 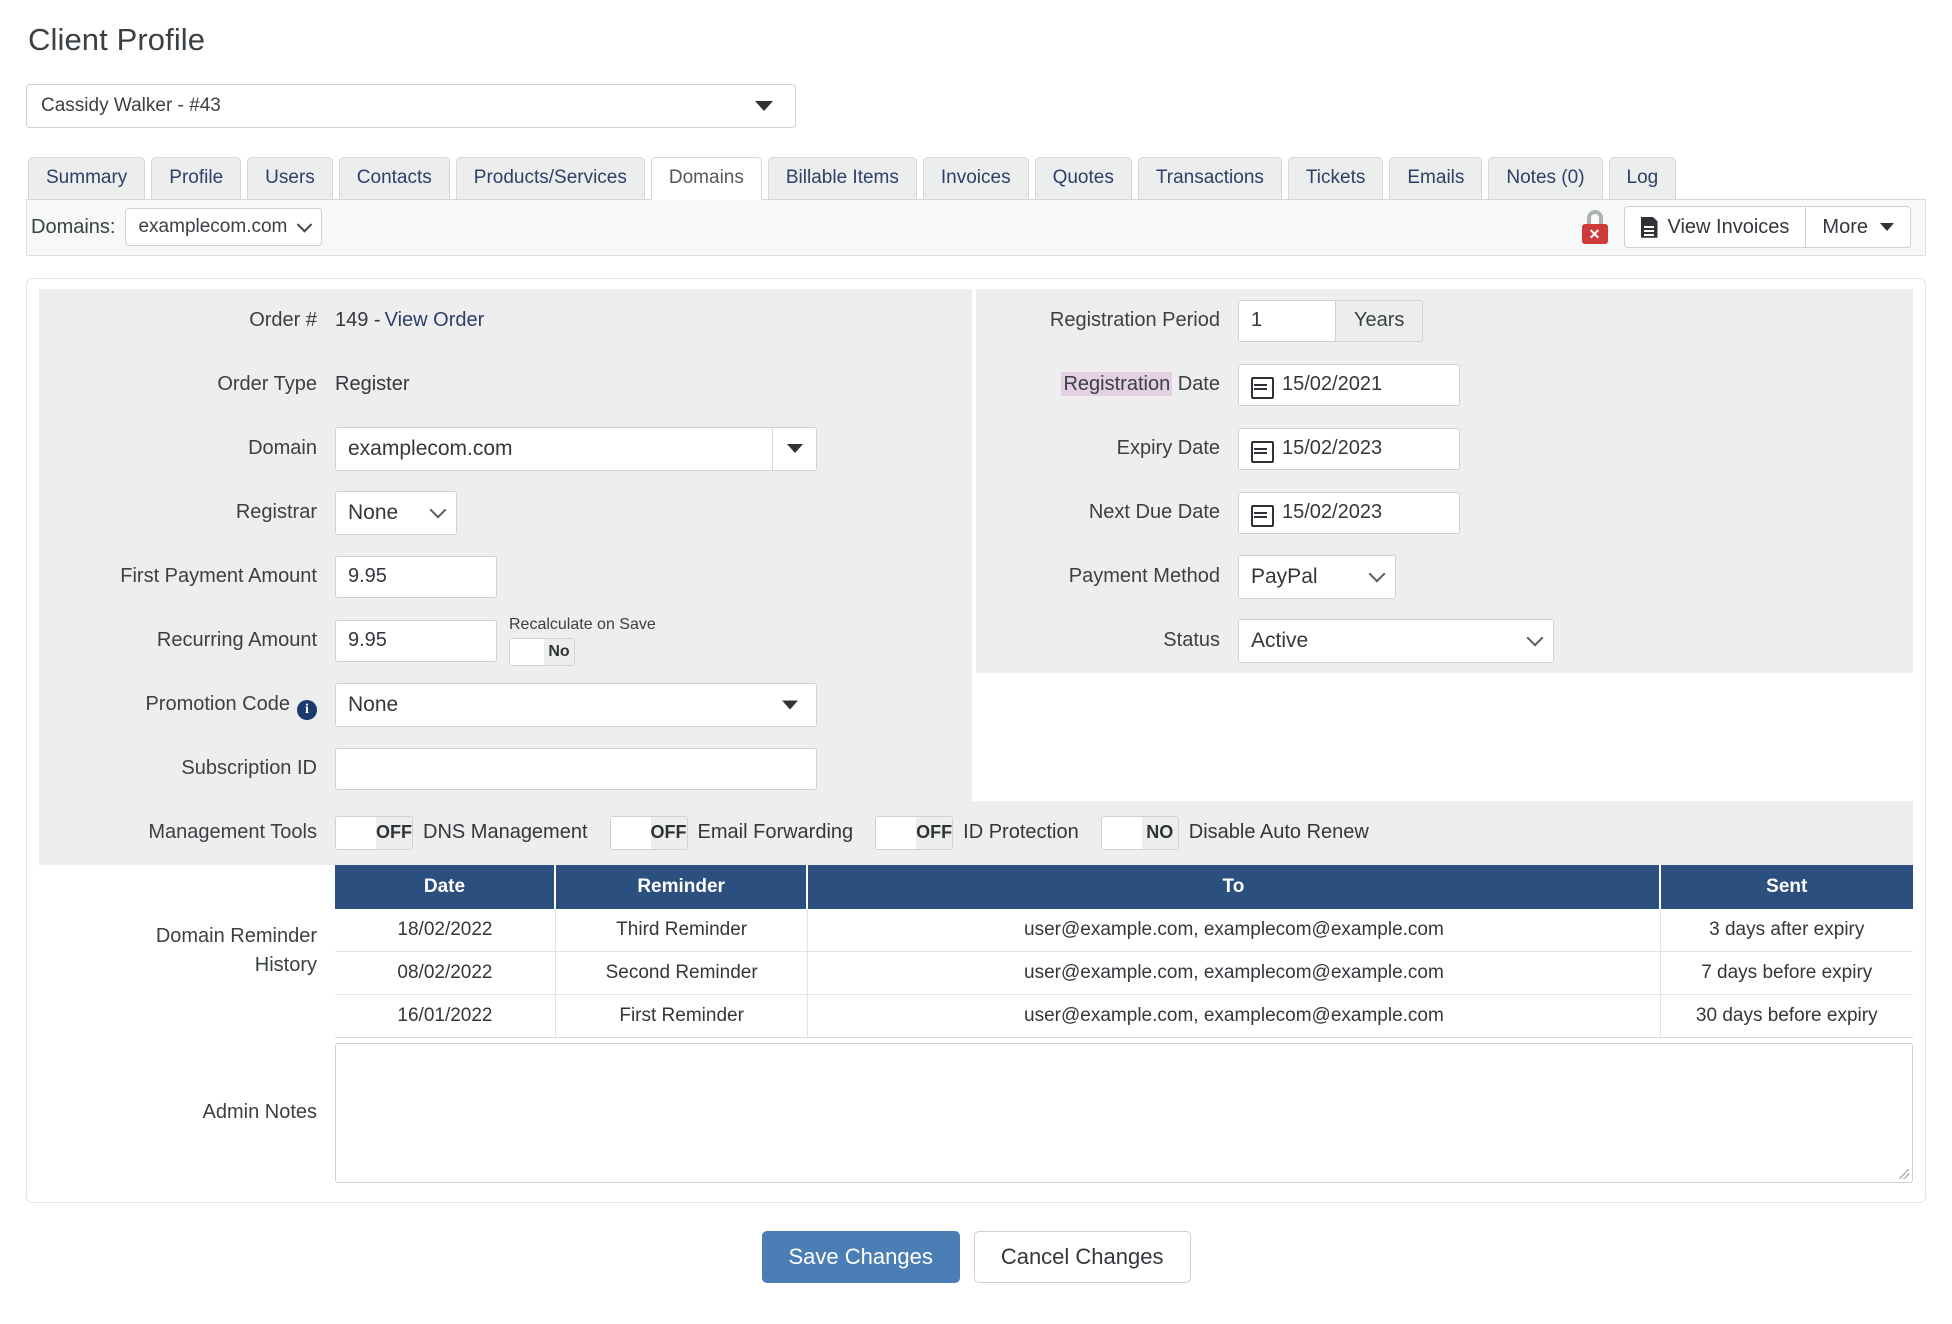 I want to click on tab-contacts: Contacts, so click(x=394, y=178).